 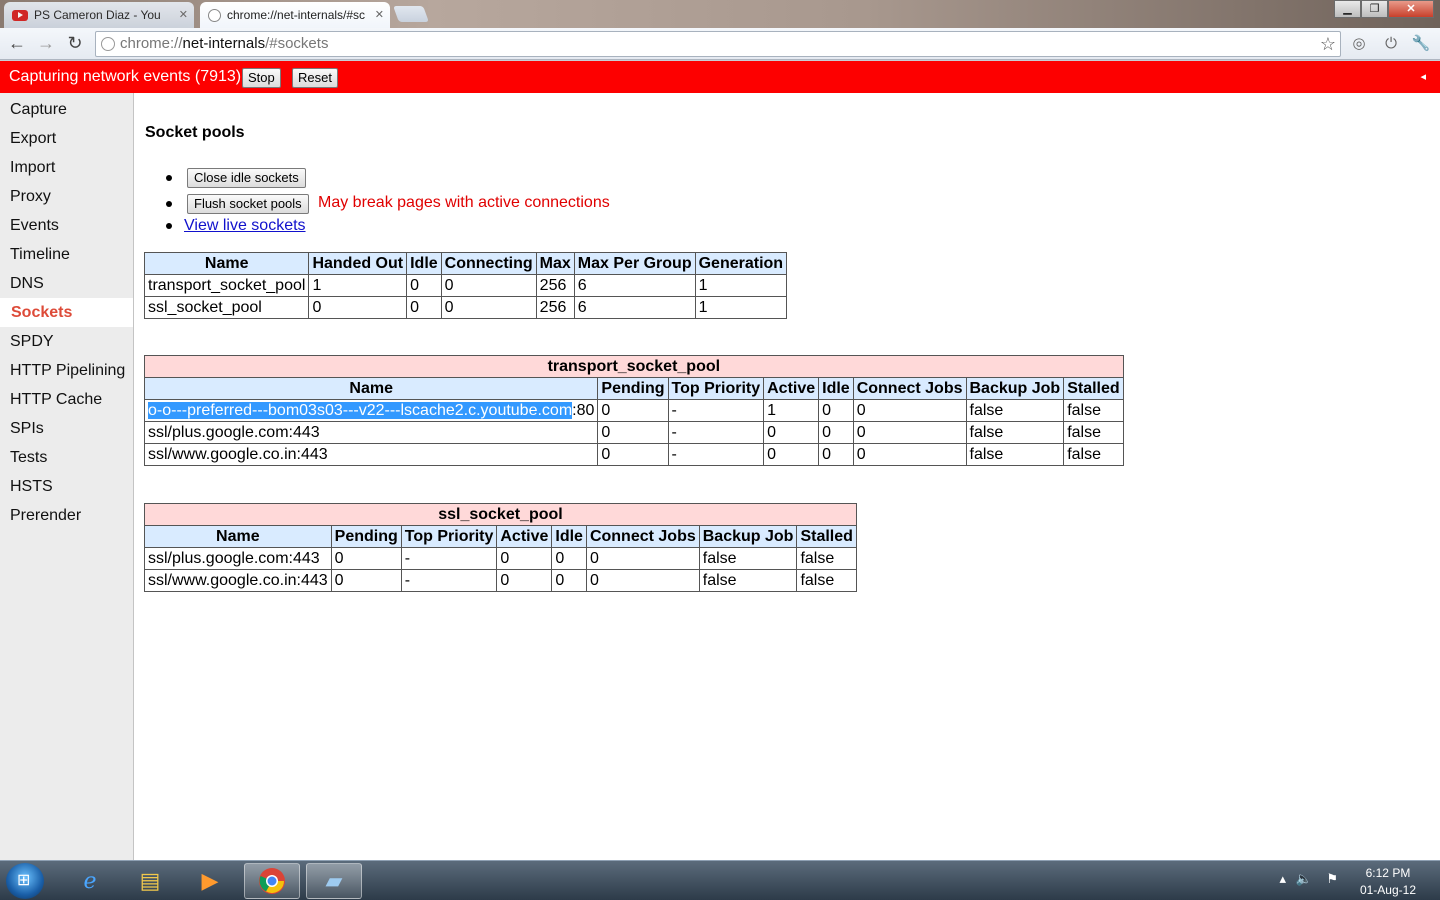 What do you see at coordinates (66, 399) in the screenshot?
I see `sidebar-item-http-cache: HTTP Cache` at bounding box center [66, 399].